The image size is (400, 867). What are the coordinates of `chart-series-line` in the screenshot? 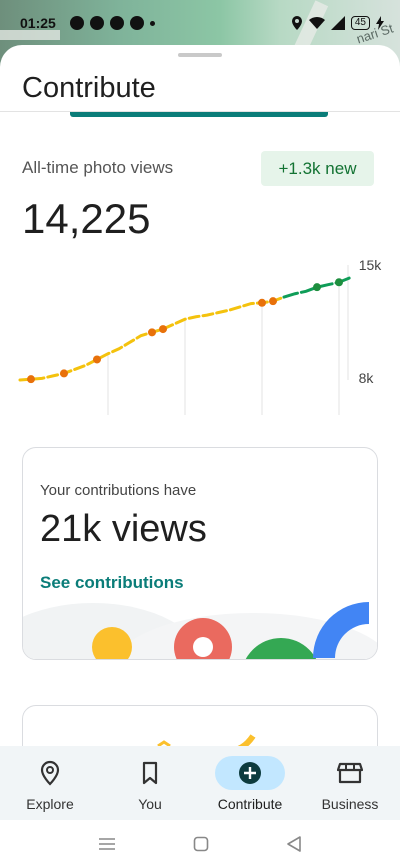 It's located at (152, 338).